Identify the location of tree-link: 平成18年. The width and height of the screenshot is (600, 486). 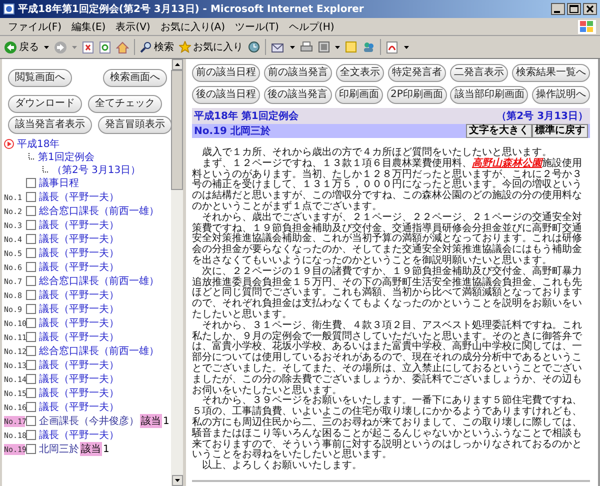
(38, 143).